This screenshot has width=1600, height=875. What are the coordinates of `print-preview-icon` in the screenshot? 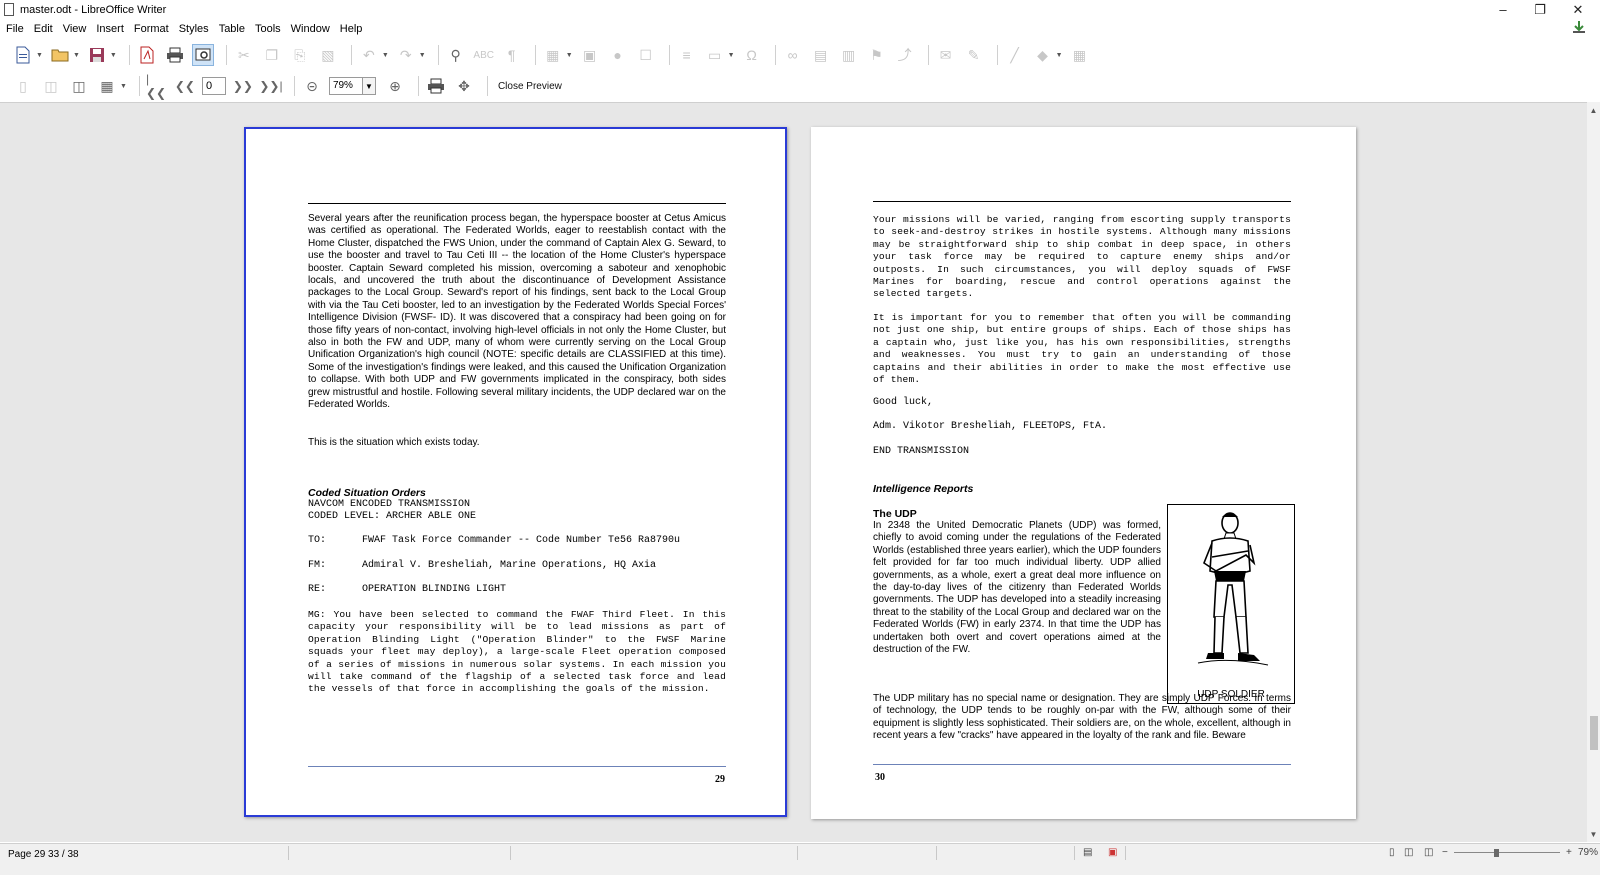 It's located at (202, 55).